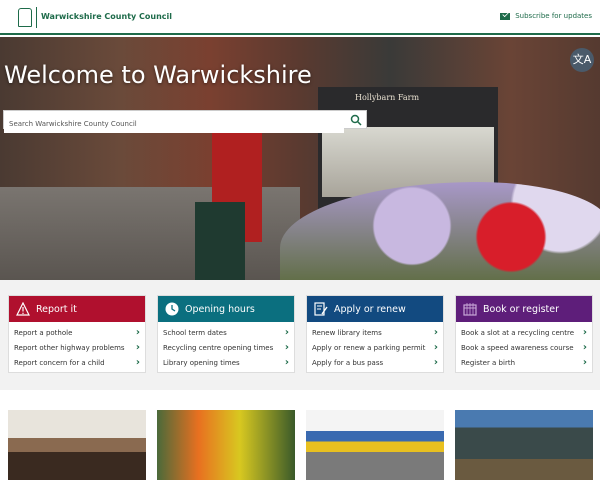 The width and height of the screenshot is (600, 480). I want to click on card-header: Opening hours, so click(226, 309).